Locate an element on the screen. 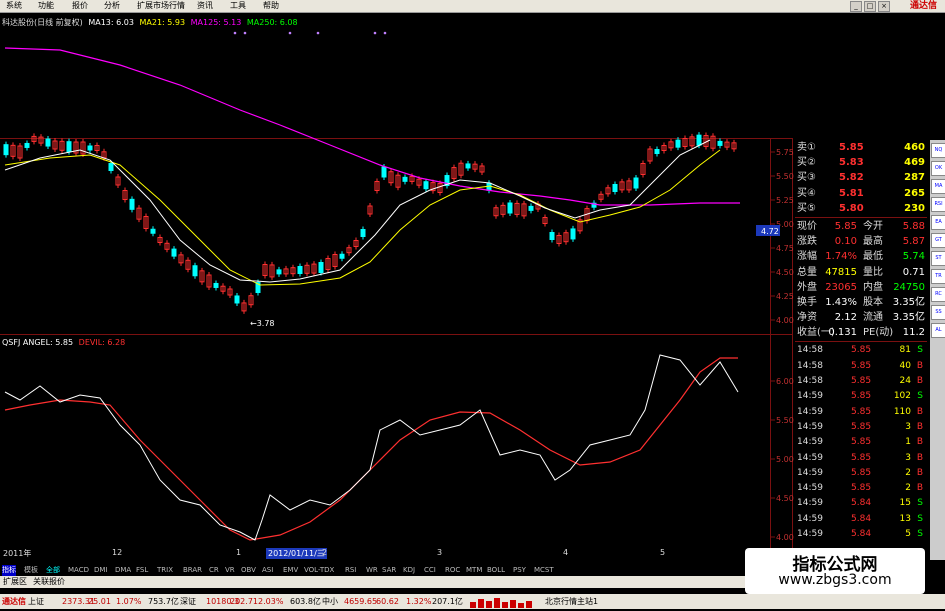  tick-volume: 102 is located at coordinates (902, 396).